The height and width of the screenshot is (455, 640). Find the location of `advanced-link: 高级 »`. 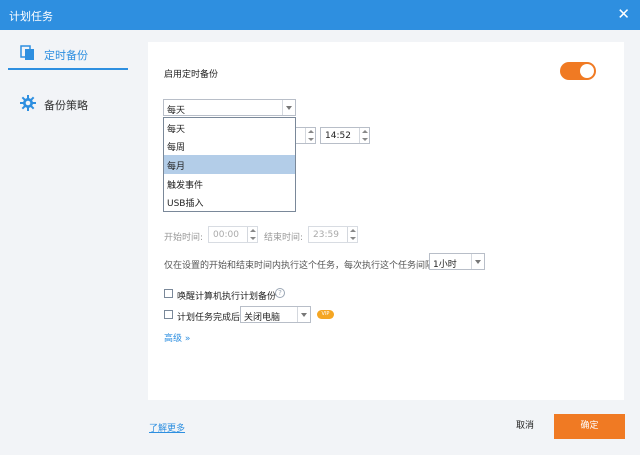

advanced-link: 高级 » is located at coordinates (177, 337).